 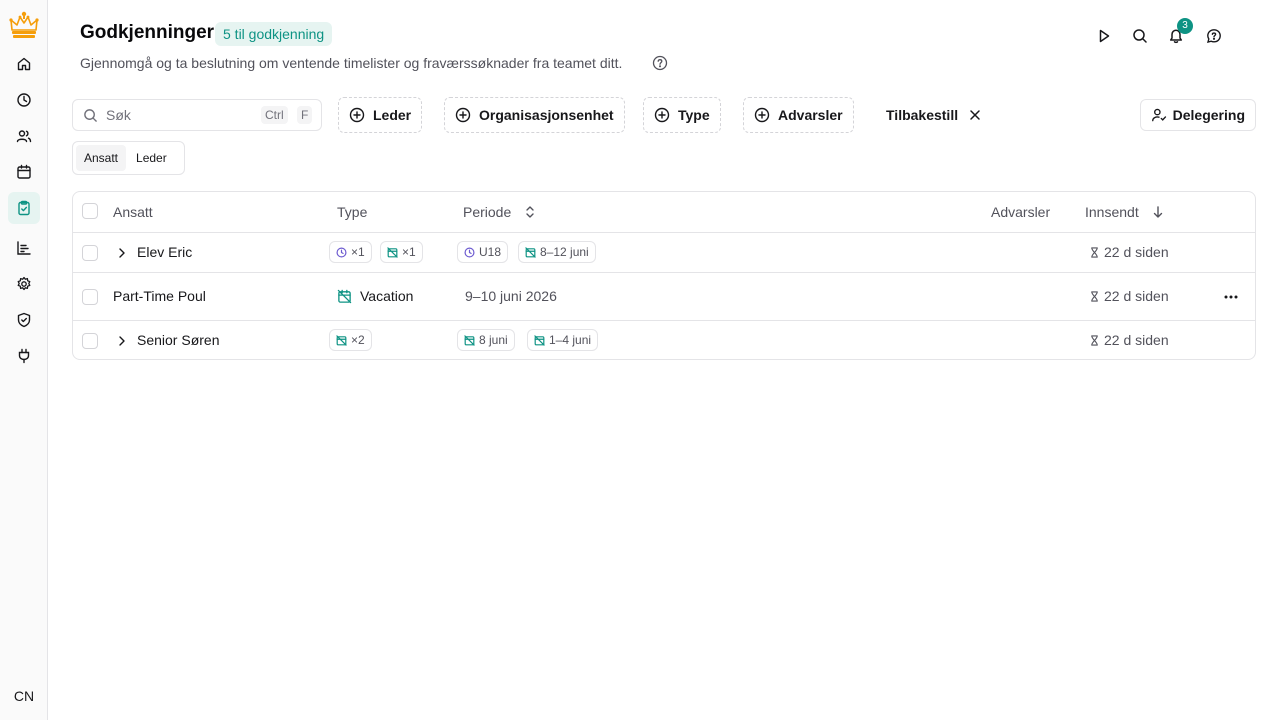 I want to click on period-chip-week: U18, so click(x=483, y=252).